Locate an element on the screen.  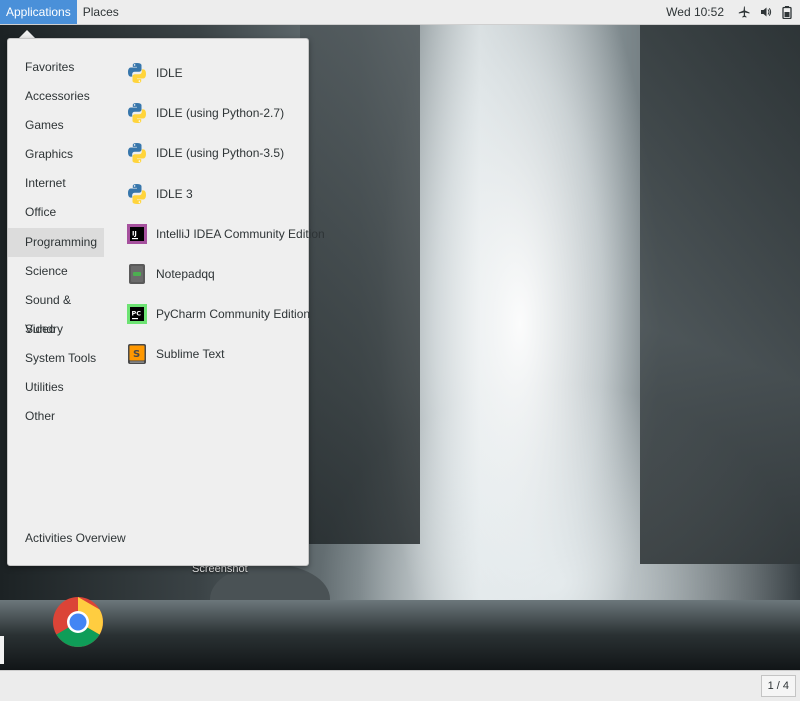
category-accessories: Accessories is located at coordinates (56, 96).